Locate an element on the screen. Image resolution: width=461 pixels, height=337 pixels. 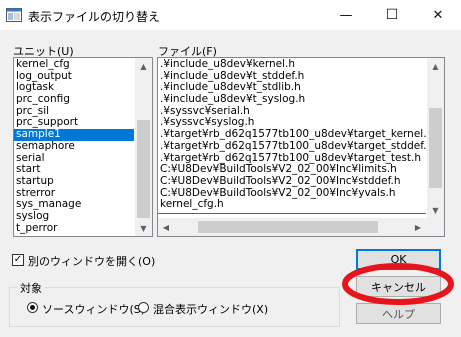
radio-mixed-window-label: 混合表示ウィンドウ(X) is located at coordinates (210, 309).